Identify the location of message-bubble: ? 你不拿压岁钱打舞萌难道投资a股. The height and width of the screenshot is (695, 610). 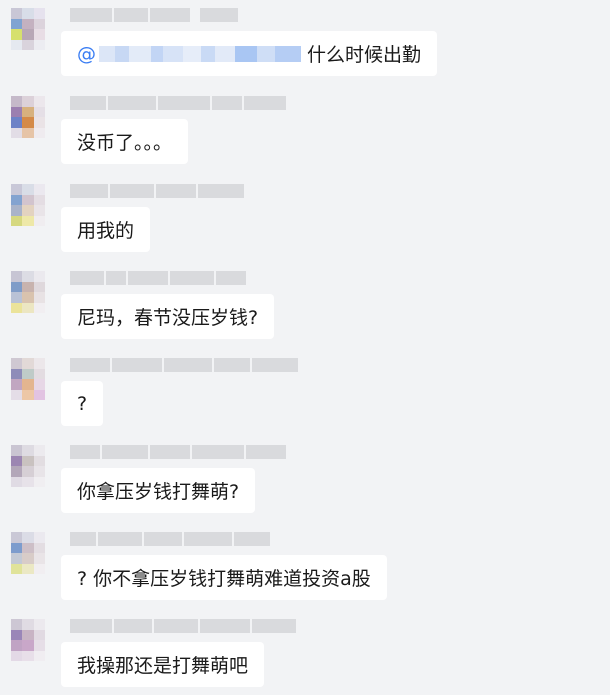
(224, 577).